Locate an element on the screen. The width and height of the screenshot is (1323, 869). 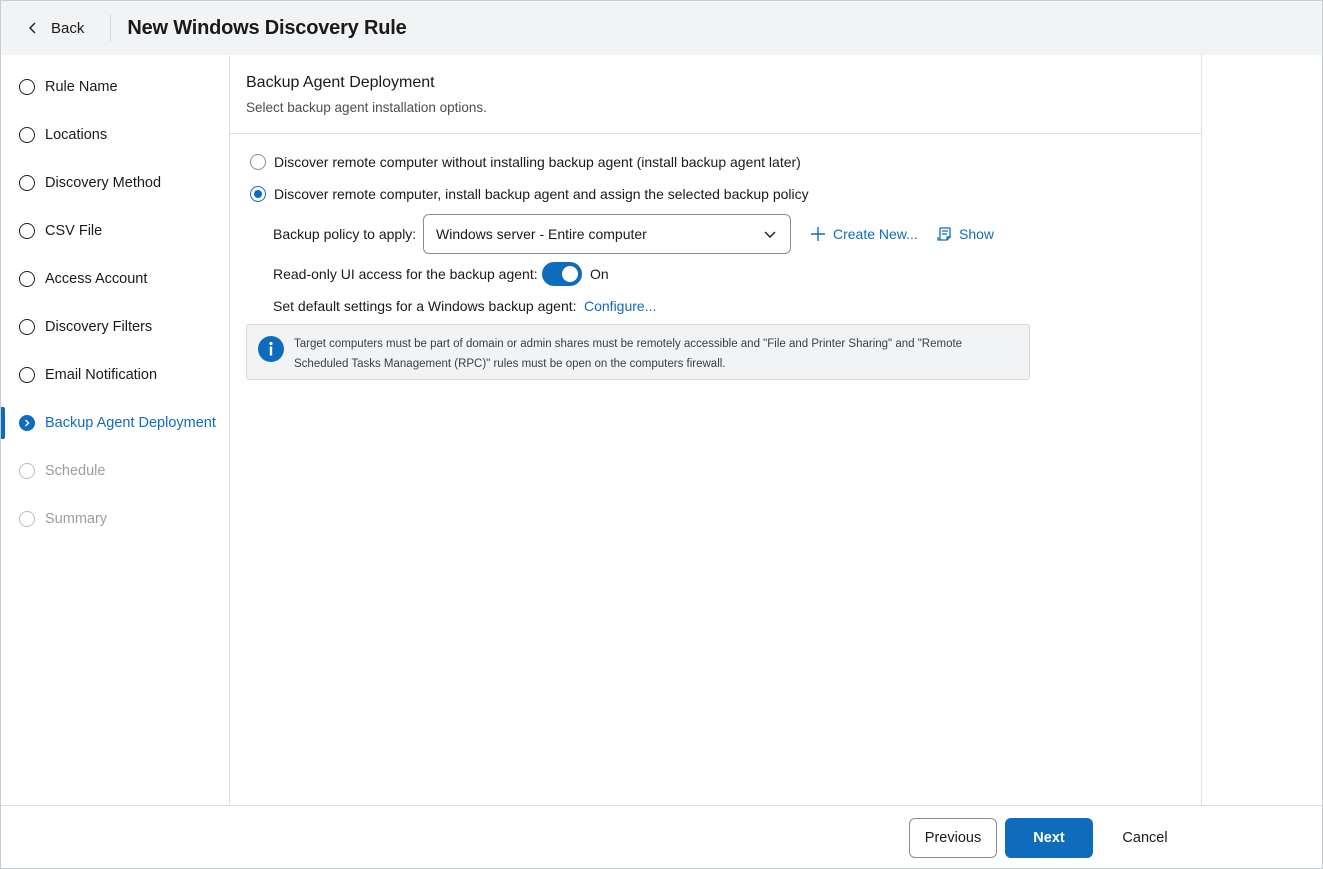
step-schedule: Schedule is located at coordinates (115, 471).